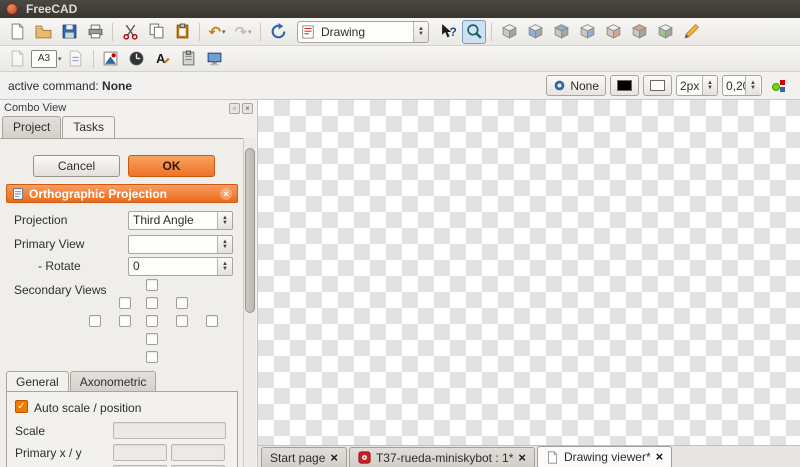  What do you see at coordinates (604, 456) in the screenshot?
I see `mdi-tab-drawing-viewer: Drawing viewer* ×` at bounding box center [604, 456].